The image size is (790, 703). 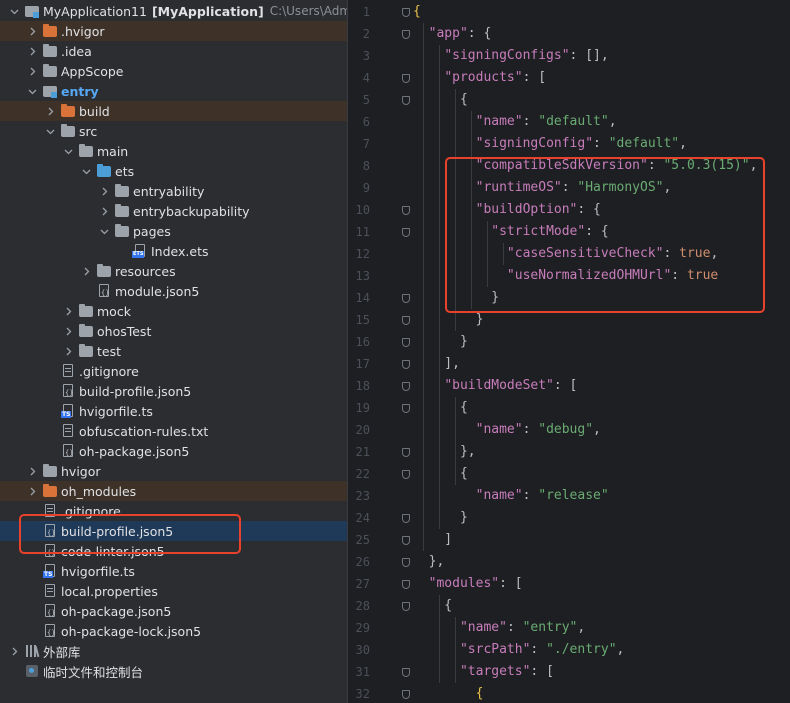 What do you see at coordinates (432, 540) in the screenshot?
I see `code-line: ]` at bounding box center [432, 540].